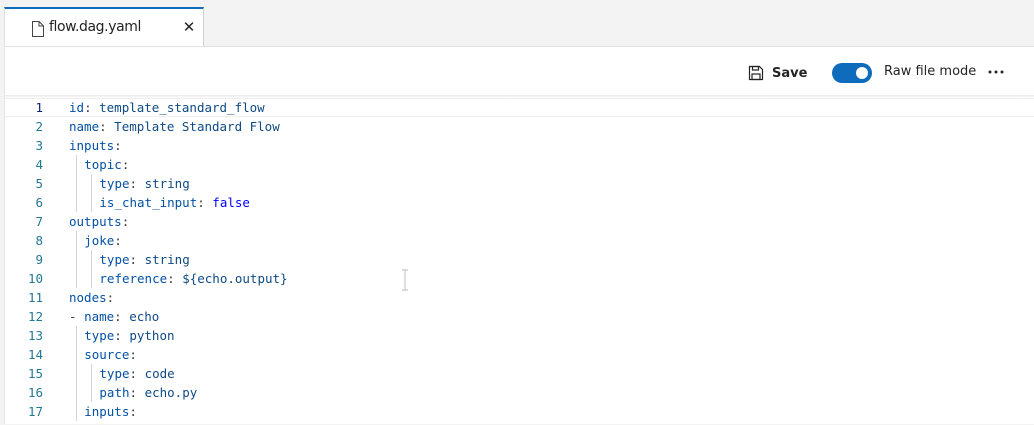  Describe the element at coordinates (519, 164) in the screenshot. I see `code-line: 4 topic:` at that location.